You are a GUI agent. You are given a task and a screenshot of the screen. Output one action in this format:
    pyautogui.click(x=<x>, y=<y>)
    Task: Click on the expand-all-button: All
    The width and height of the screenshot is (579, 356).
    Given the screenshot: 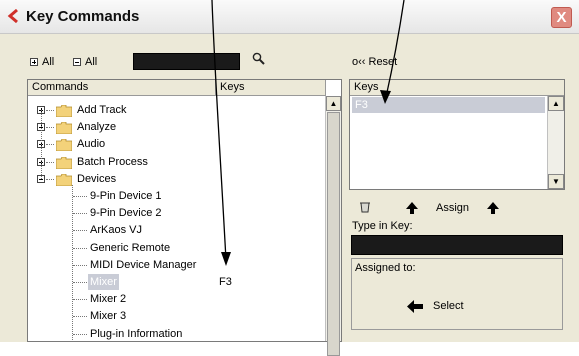 What is the action you would take?
    pyautogui.click(x=42, y=62)
    